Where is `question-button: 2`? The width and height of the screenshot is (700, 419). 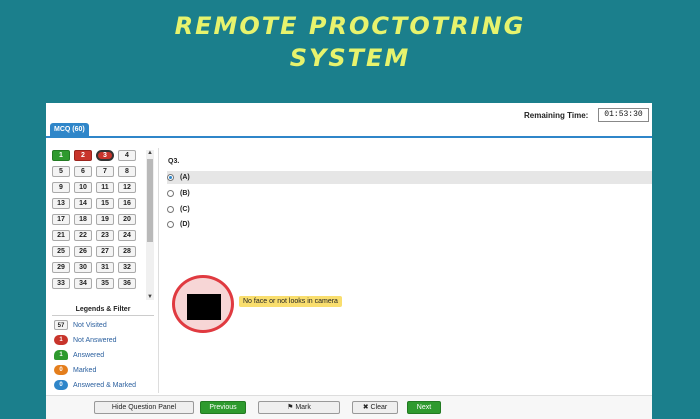 question-button: 2 is located at coordinates (83, 155).